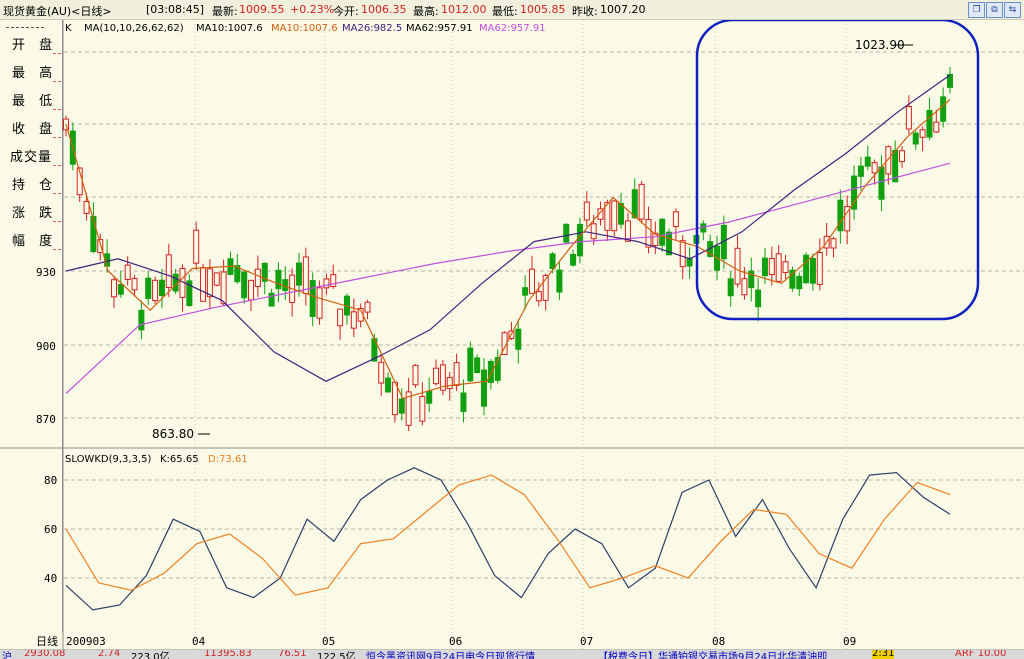 The image size is (1024, 659). What do you see at coordinates (718, 641) in the screenshot?
I see `x-tick-08: 08` at bounding box center [718, 641].